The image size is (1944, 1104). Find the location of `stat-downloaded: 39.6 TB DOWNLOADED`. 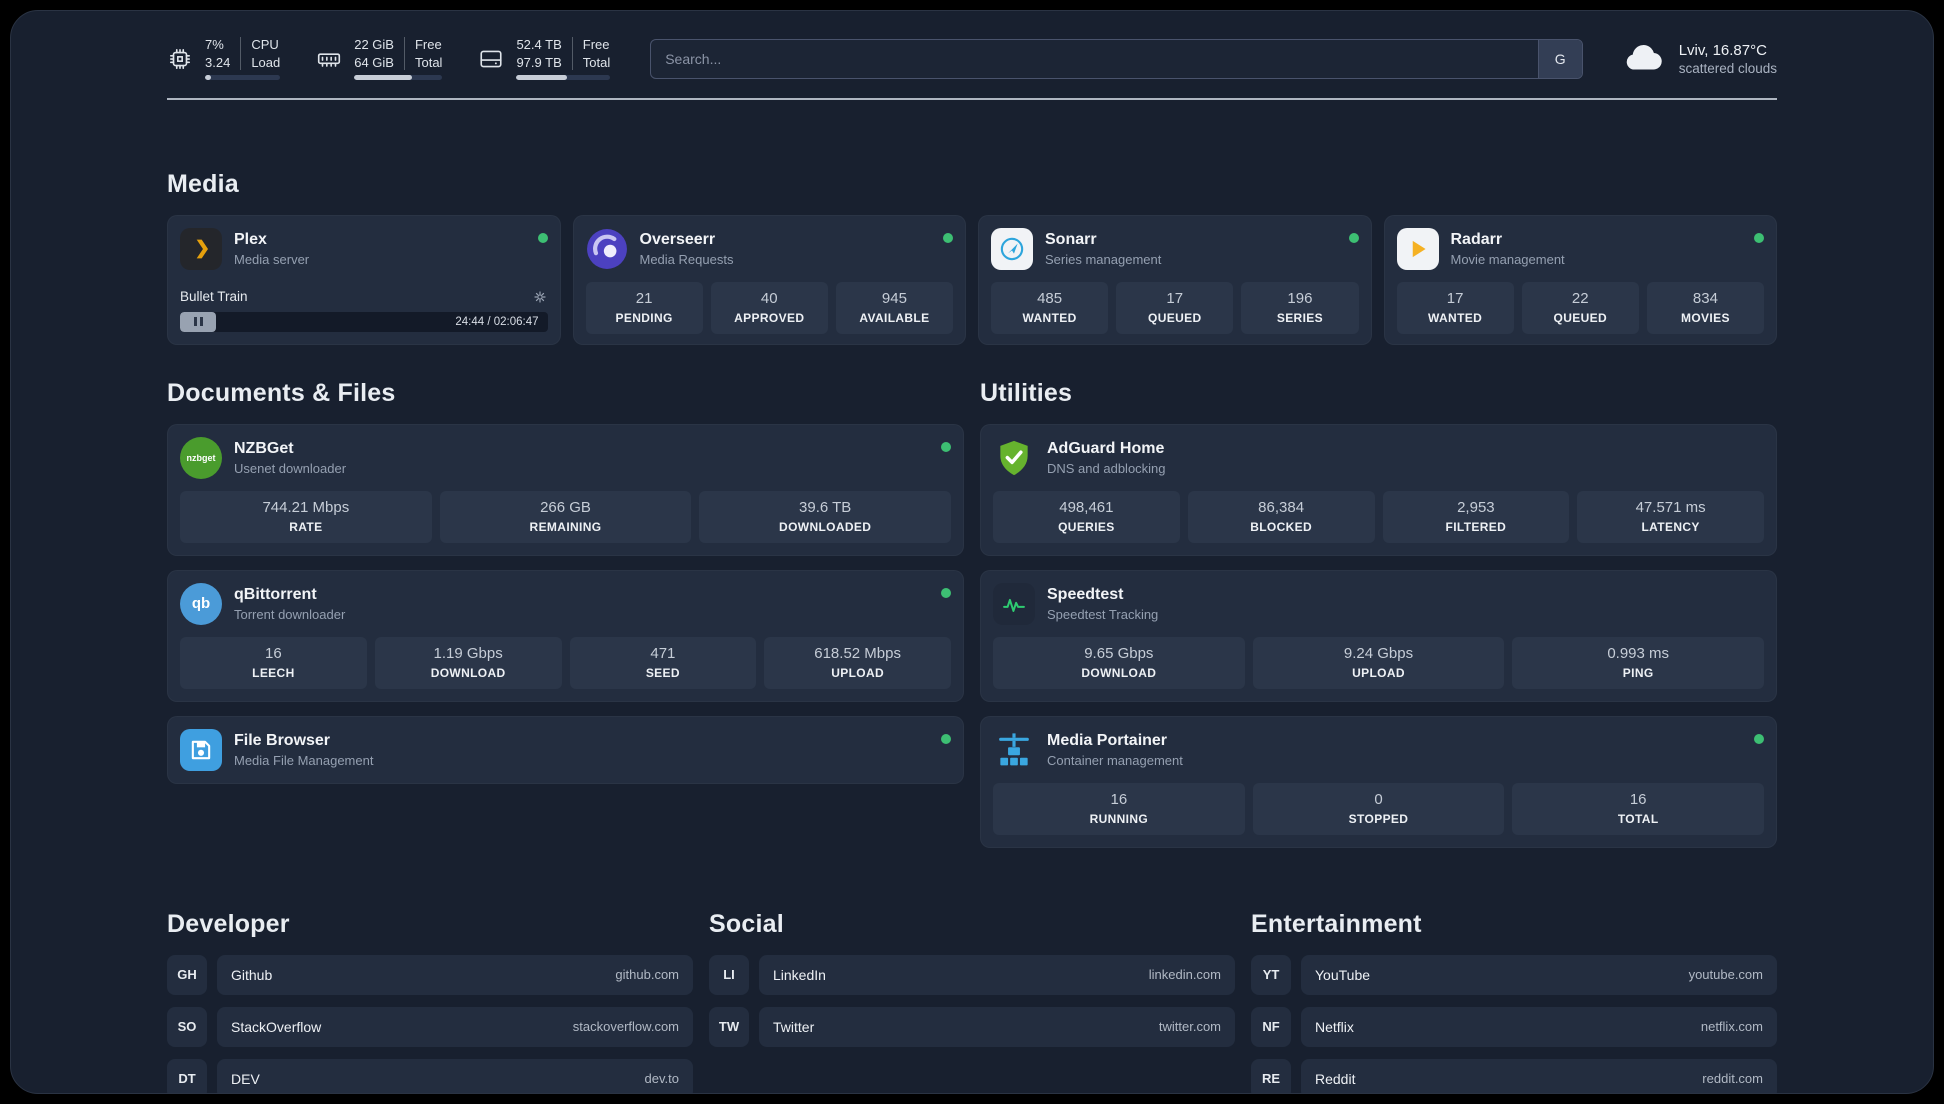

stat-downloaded: 39.6 TB DOWNLOADED is located at coordinates (825, 516).